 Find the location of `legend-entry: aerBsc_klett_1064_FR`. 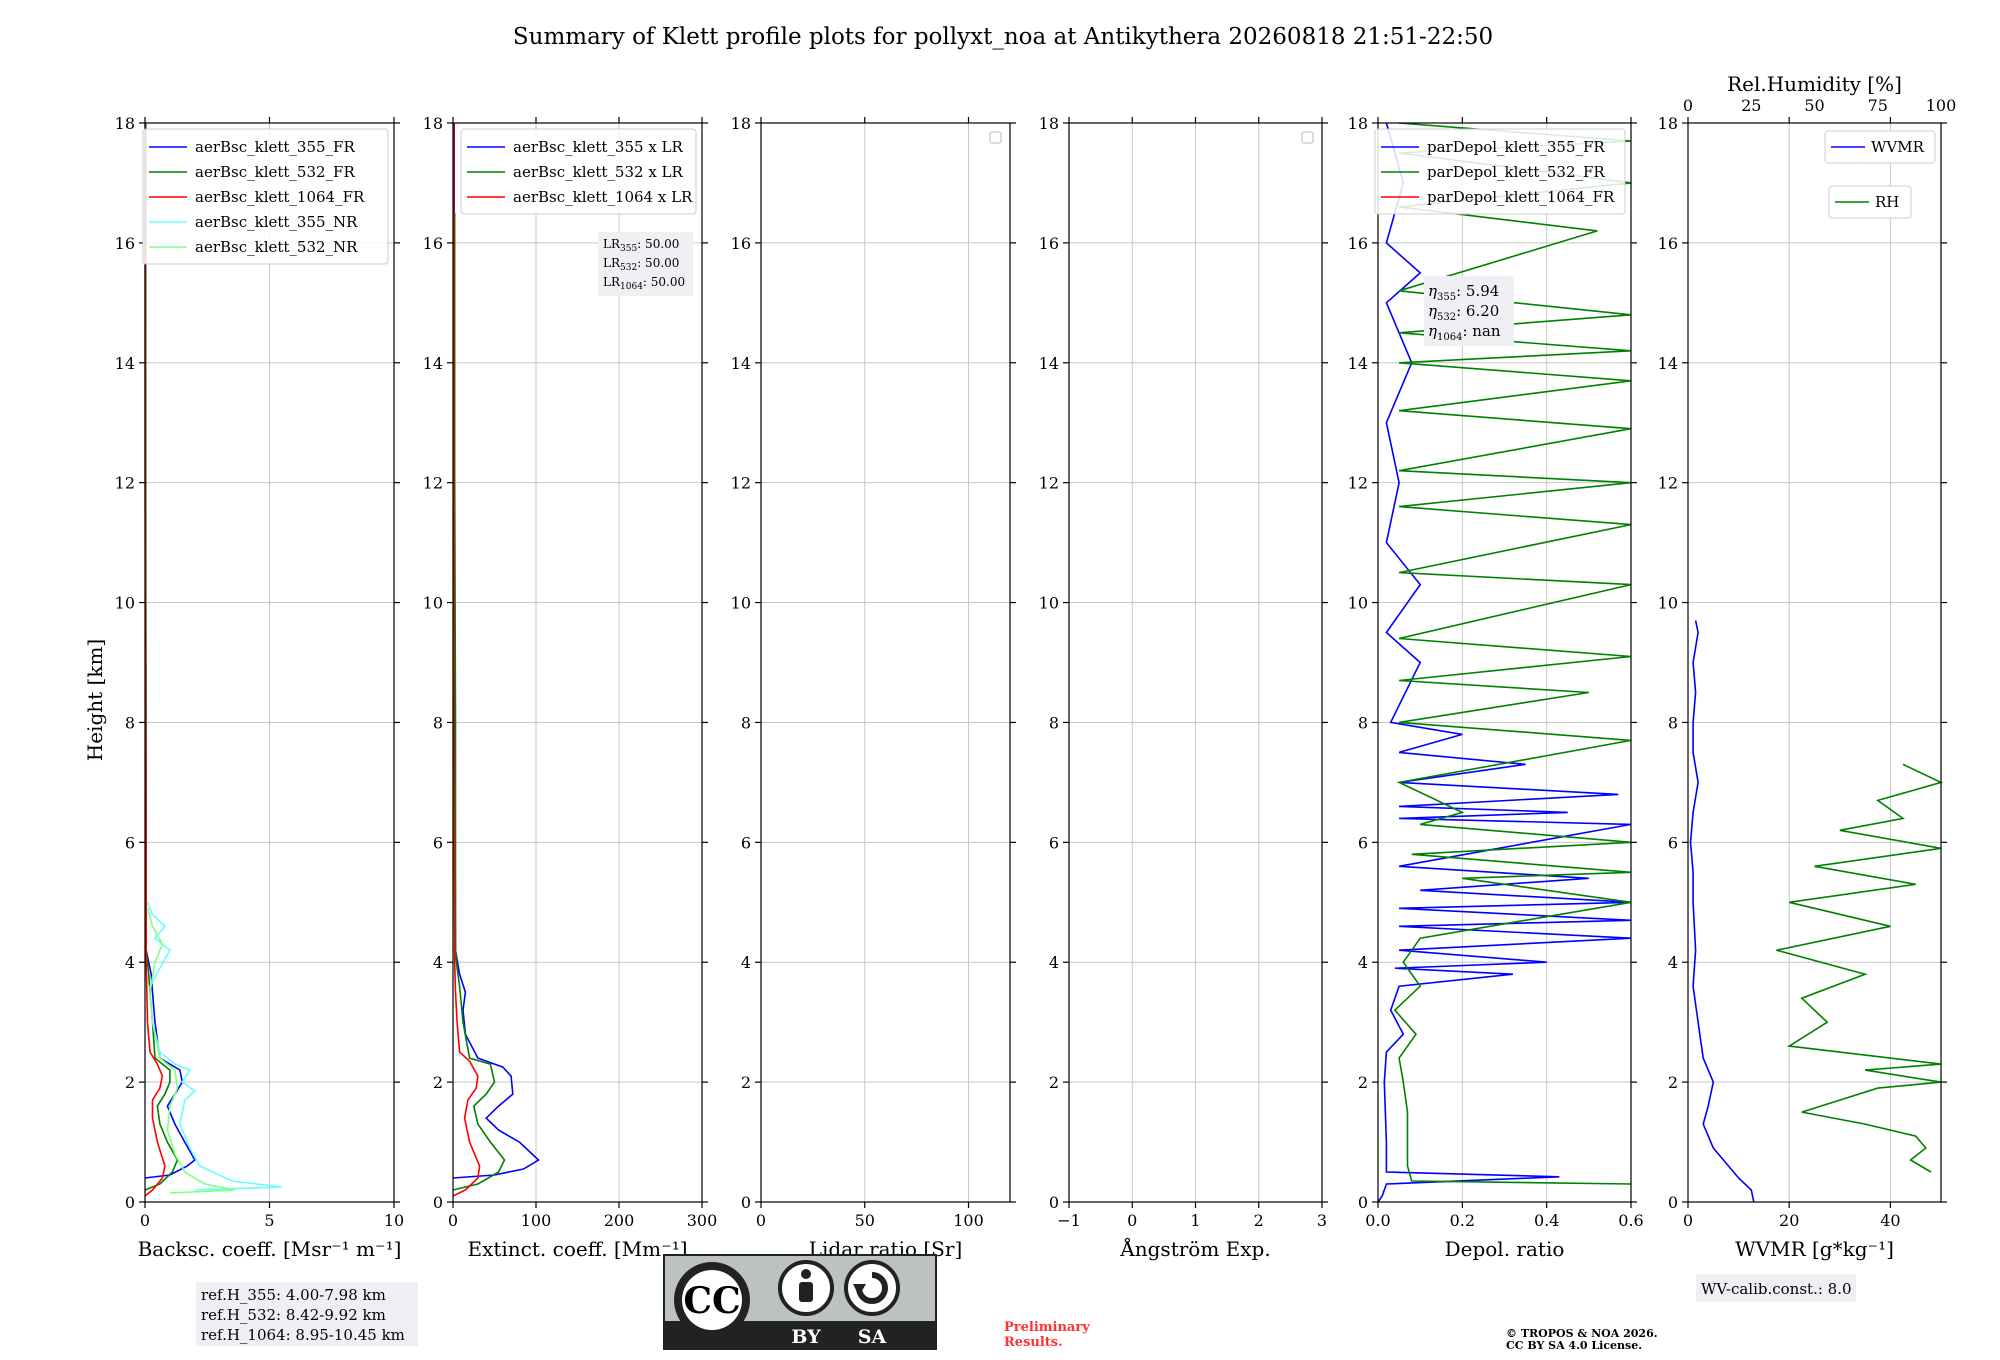

legend-entry: aerBsc_klett_1064_FR is located at coordinates (280, 197).